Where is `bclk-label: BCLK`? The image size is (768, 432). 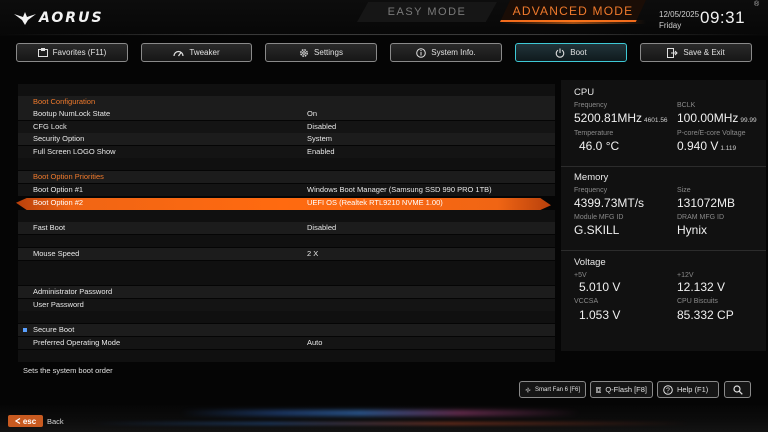
bclk-label: BCLK is located at coordinates (686, 105).